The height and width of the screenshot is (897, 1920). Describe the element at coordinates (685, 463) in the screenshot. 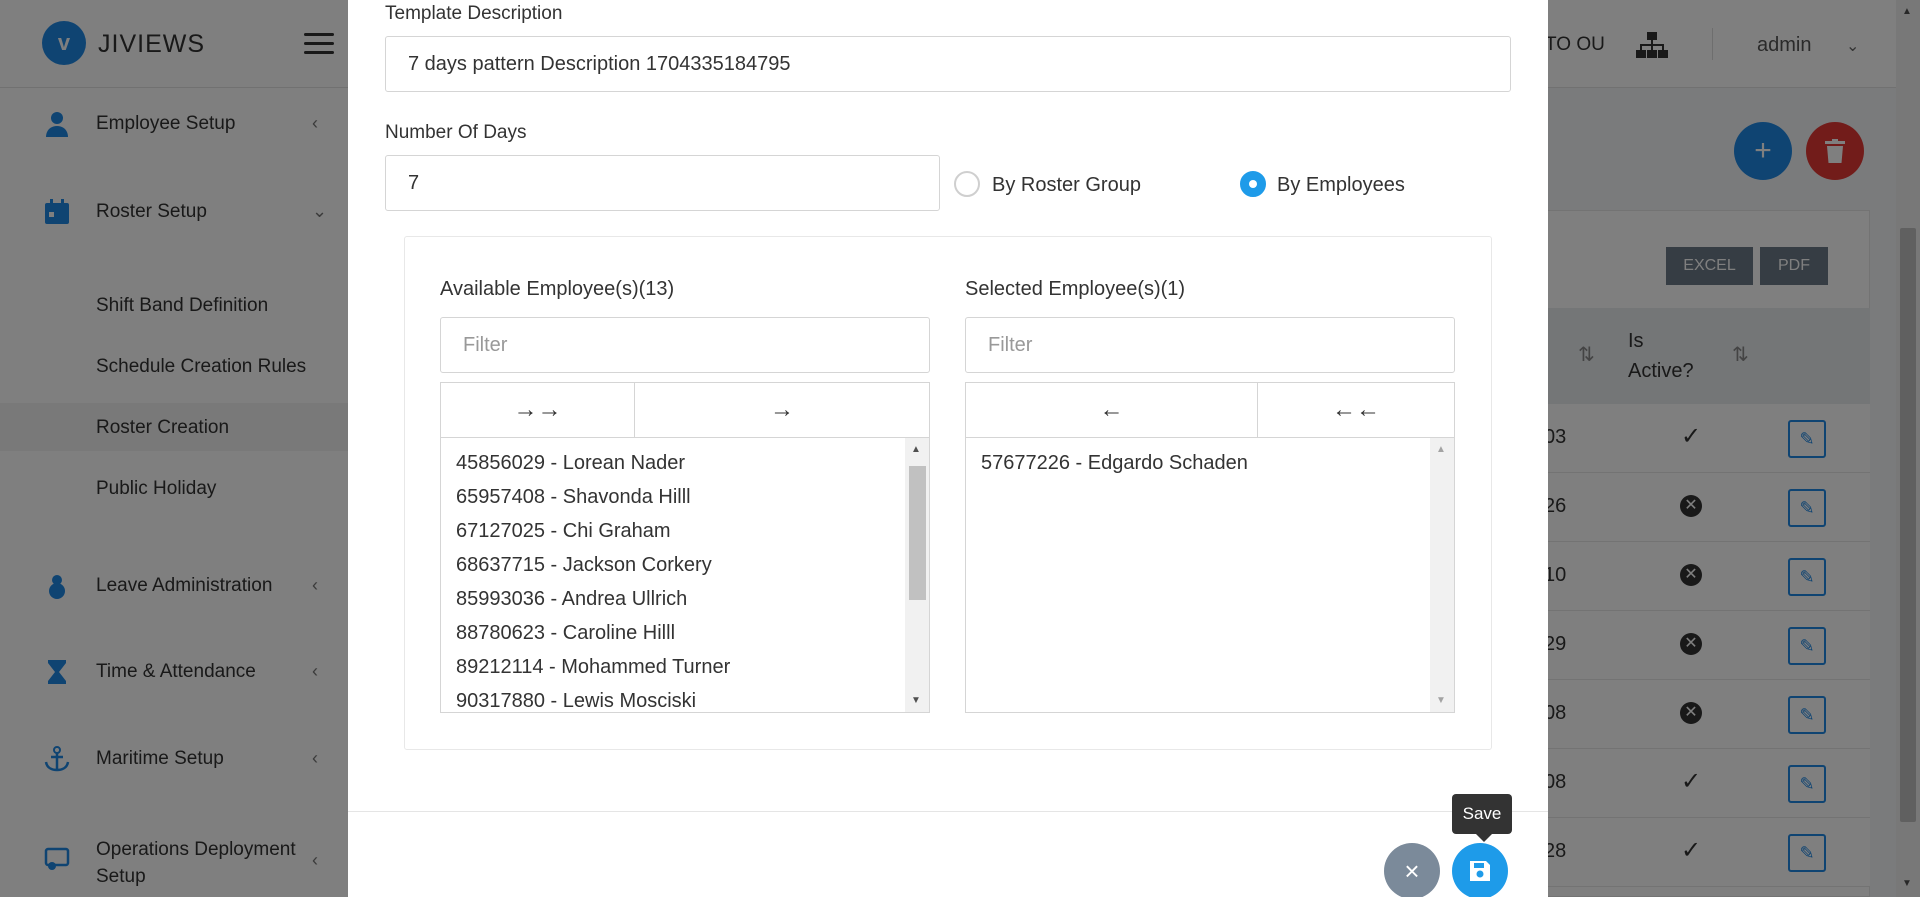

I see `list-item: 45856029 - Lorean Nader` at that location.